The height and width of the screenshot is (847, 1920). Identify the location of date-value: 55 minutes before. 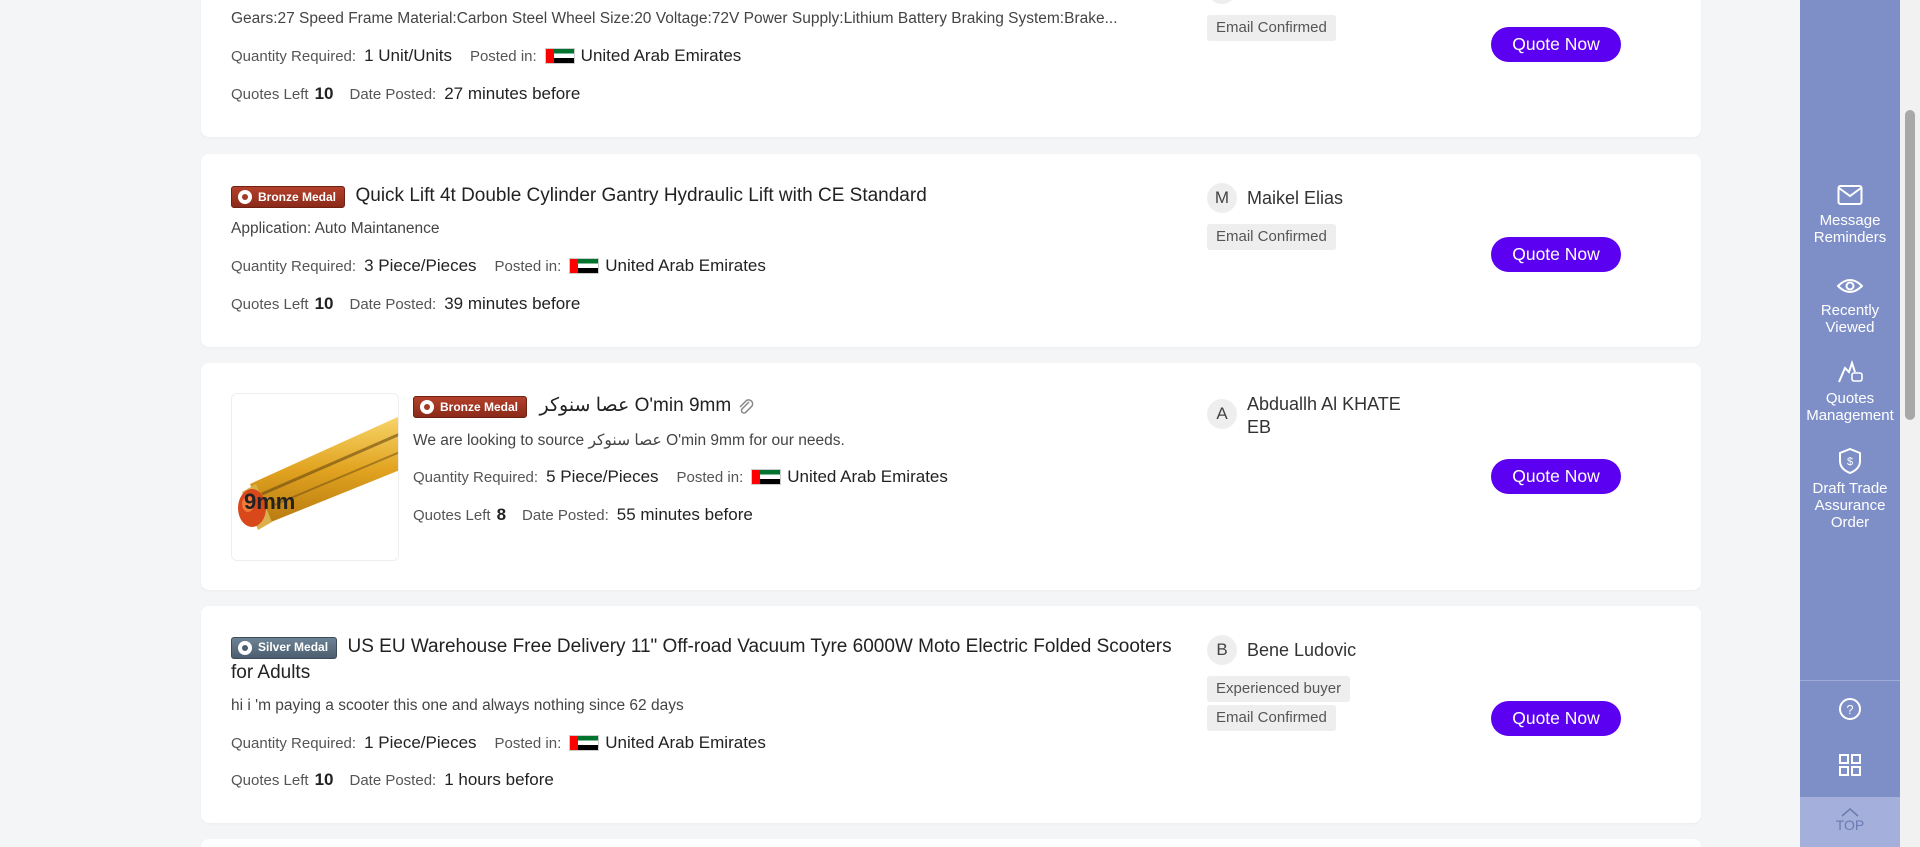
(684, 514).